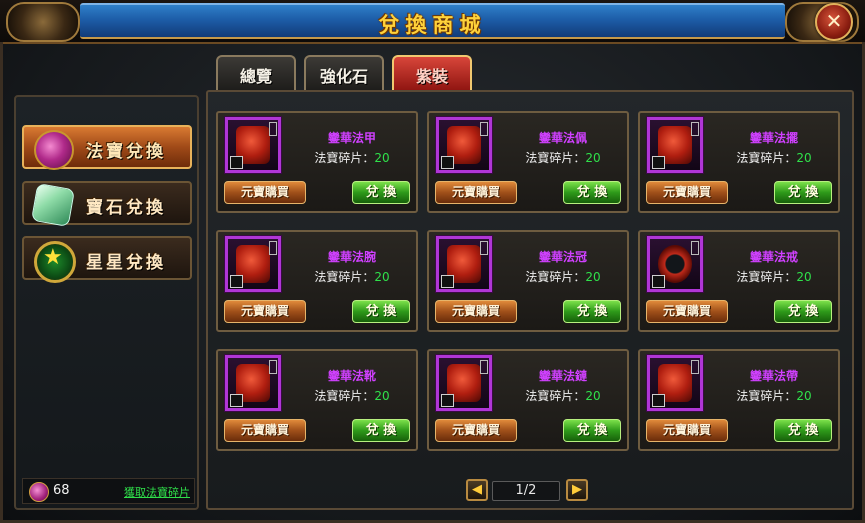  Describe the element at coordinates (343, 76) in the screenshot. I see `tab-label: 強化石` at that location.